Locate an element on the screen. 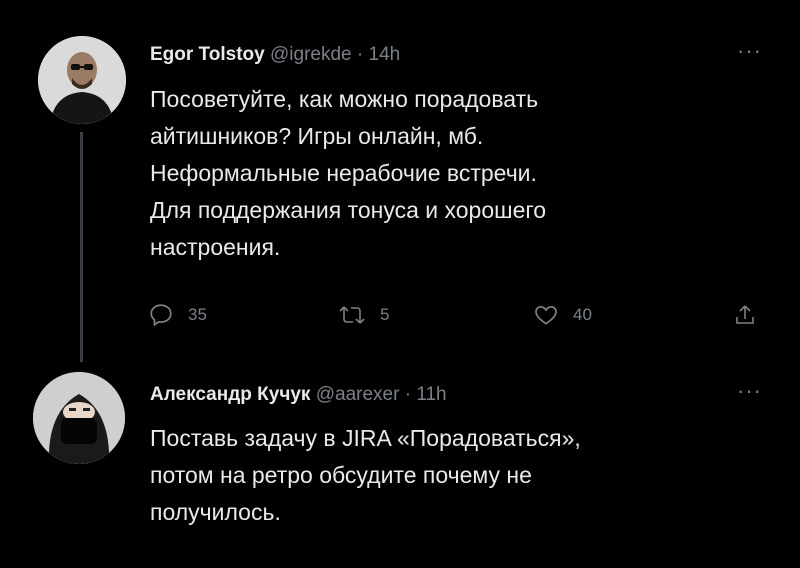  tweet-text-line: потом на ретро обсудите почему не is located at coordinates (341, 475).